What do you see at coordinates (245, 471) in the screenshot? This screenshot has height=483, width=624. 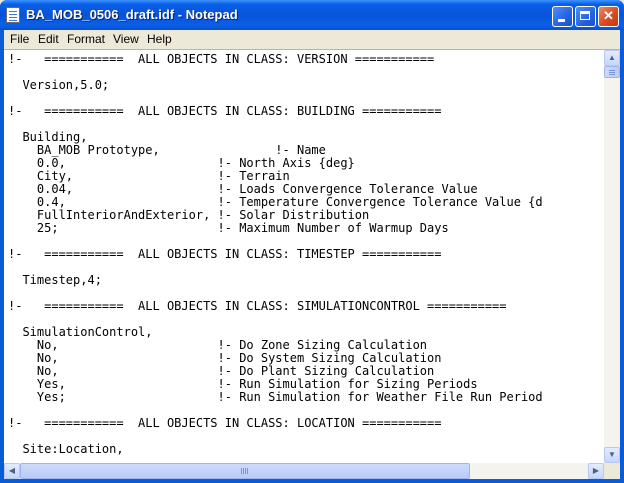 I see `horizontal-scroll-thumb` at bounding box center [245, 471].